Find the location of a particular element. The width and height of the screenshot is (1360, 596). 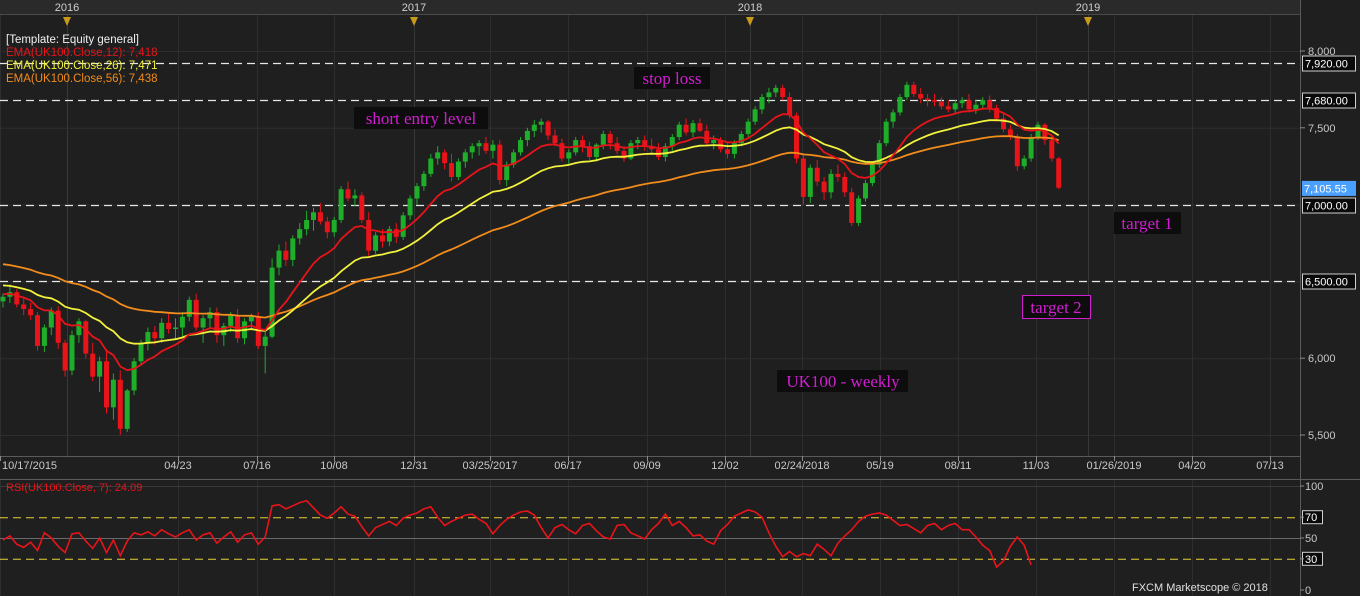

date-label: 12/02 is located at coordinates (725, 466).